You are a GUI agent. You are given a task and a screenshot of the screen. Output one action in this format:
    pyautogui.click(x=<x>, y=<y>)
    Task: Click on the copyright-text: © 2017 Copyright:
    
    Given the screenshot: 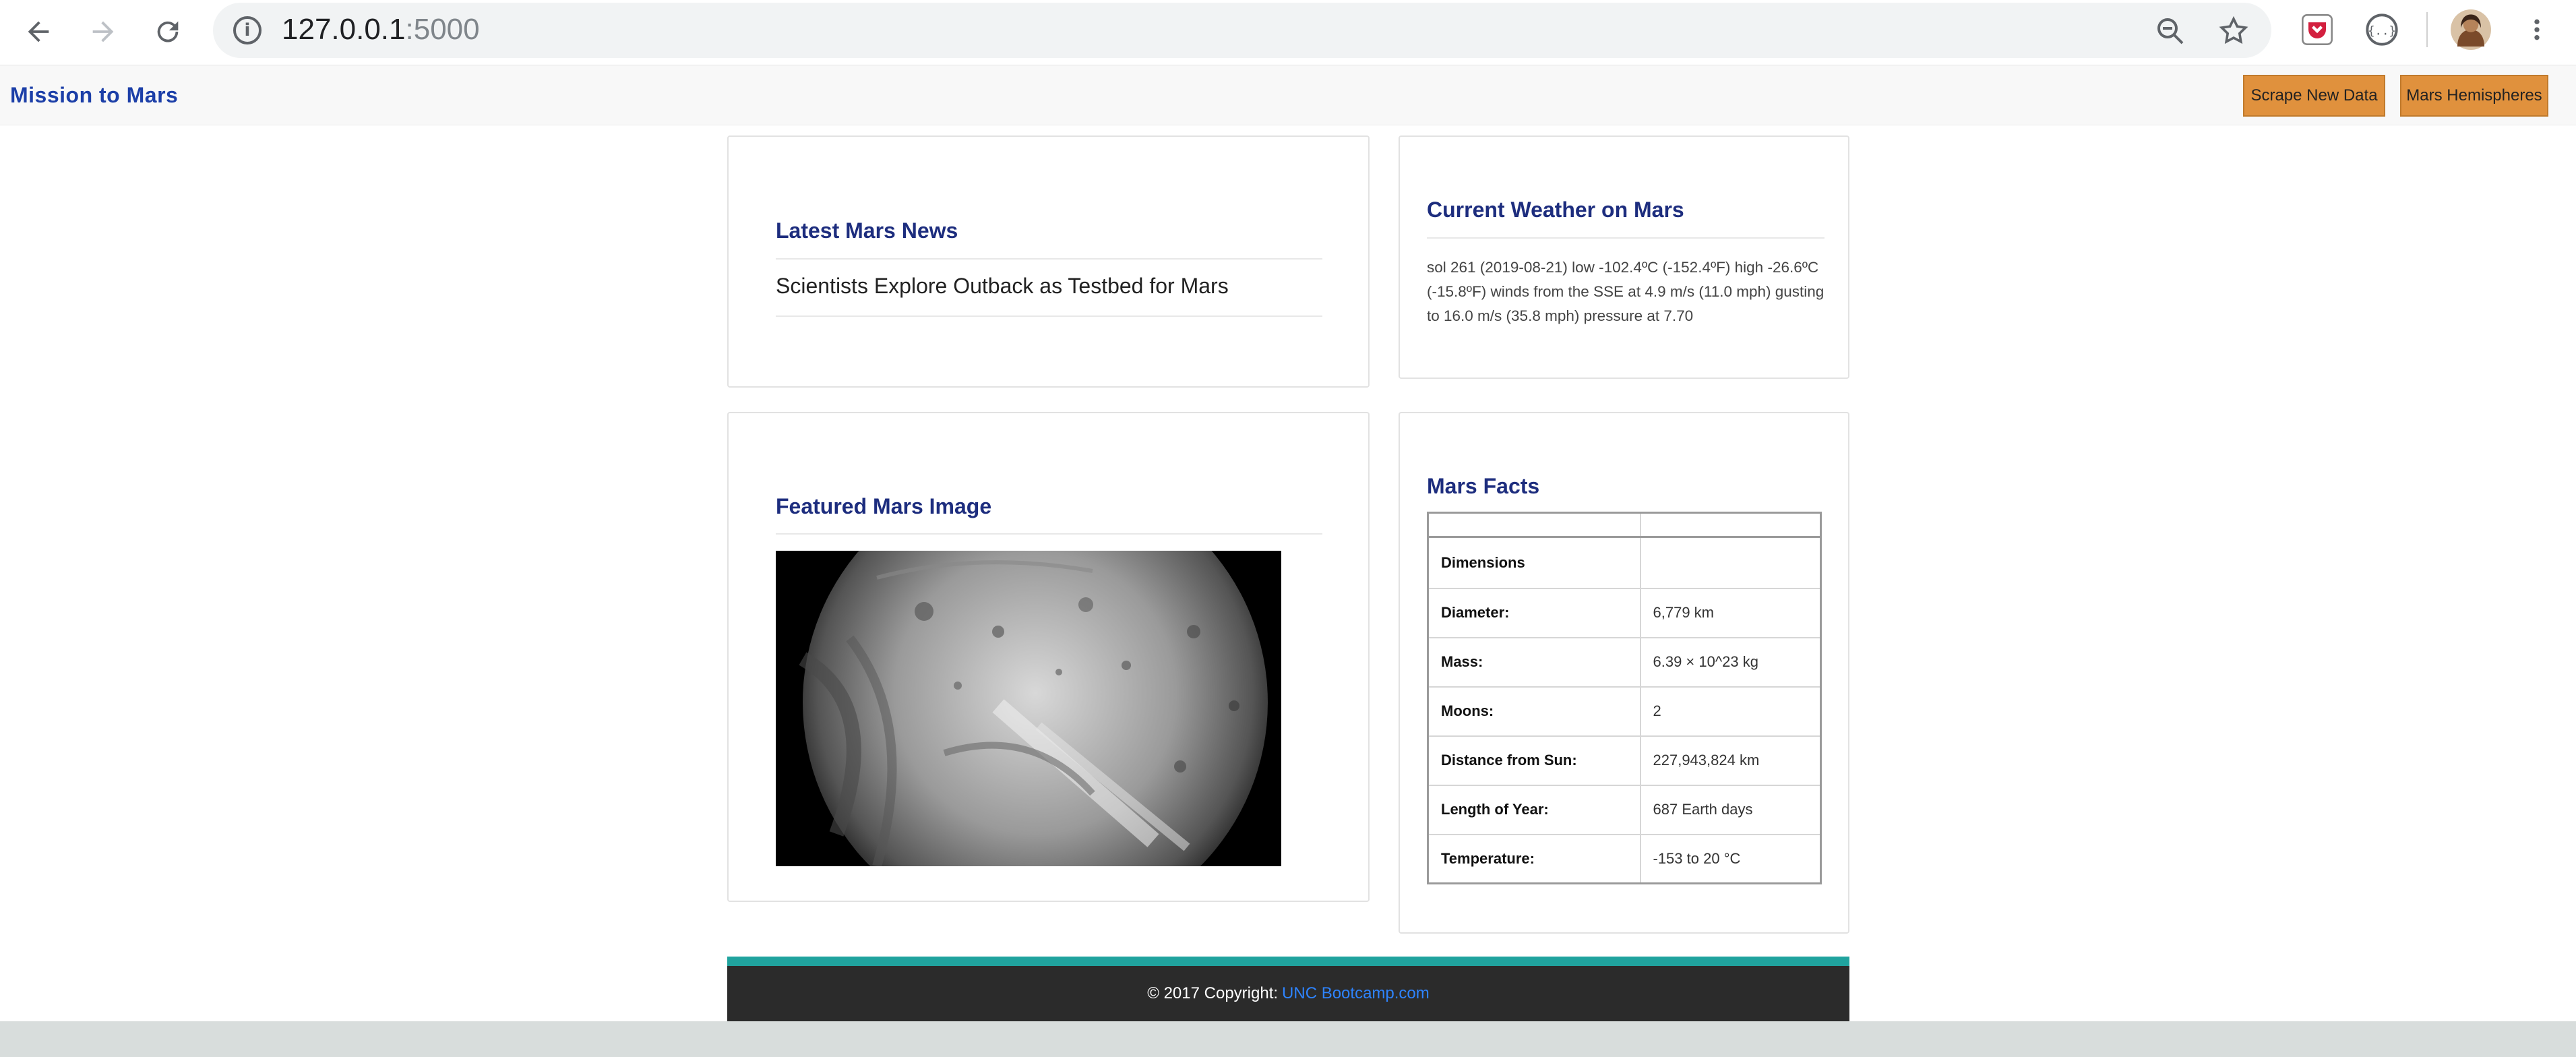 What is the action you would take?
    pyautogui.click(x=1213, y=993)
    